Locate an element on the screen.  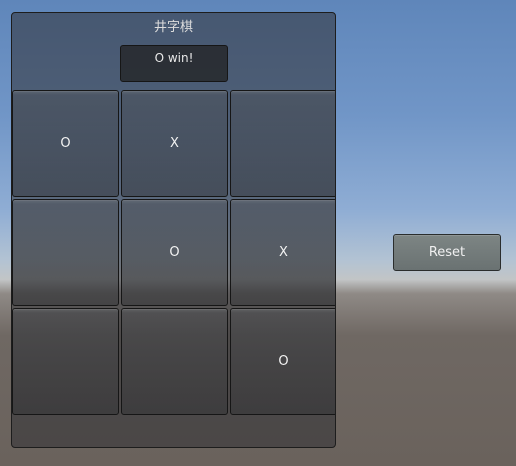
game-status-text: O win! is located at coordinates (174, 58).